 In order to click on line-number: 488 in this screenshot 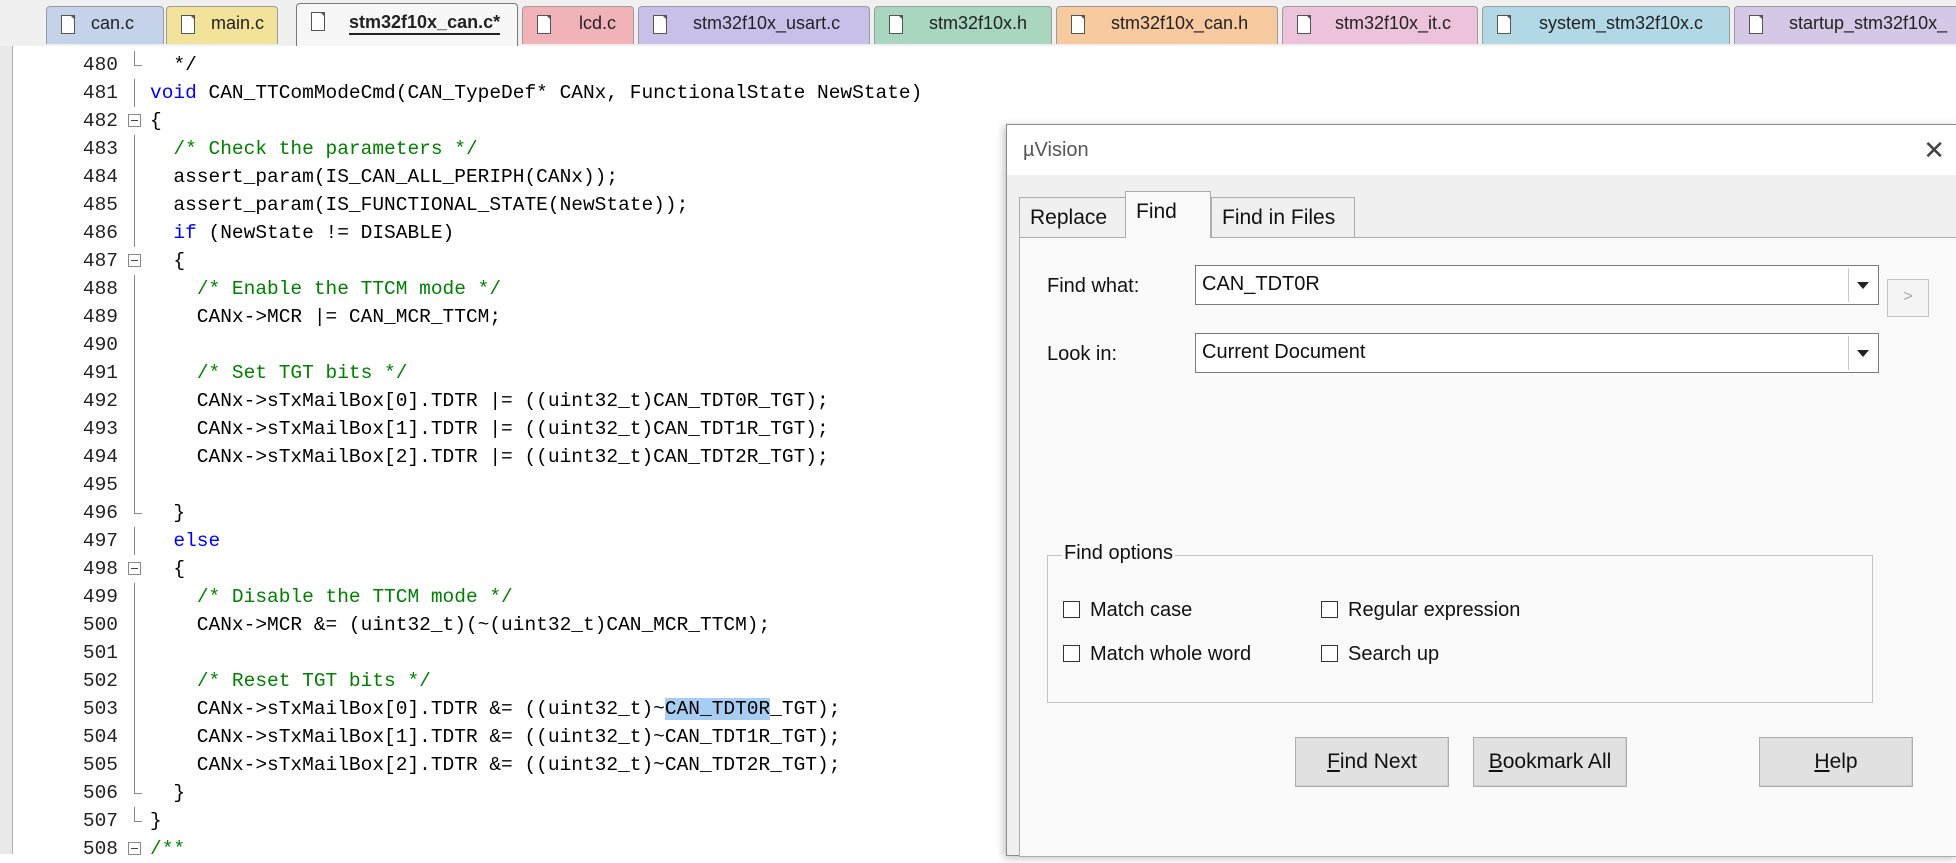, I will do `click(100, 289)`.